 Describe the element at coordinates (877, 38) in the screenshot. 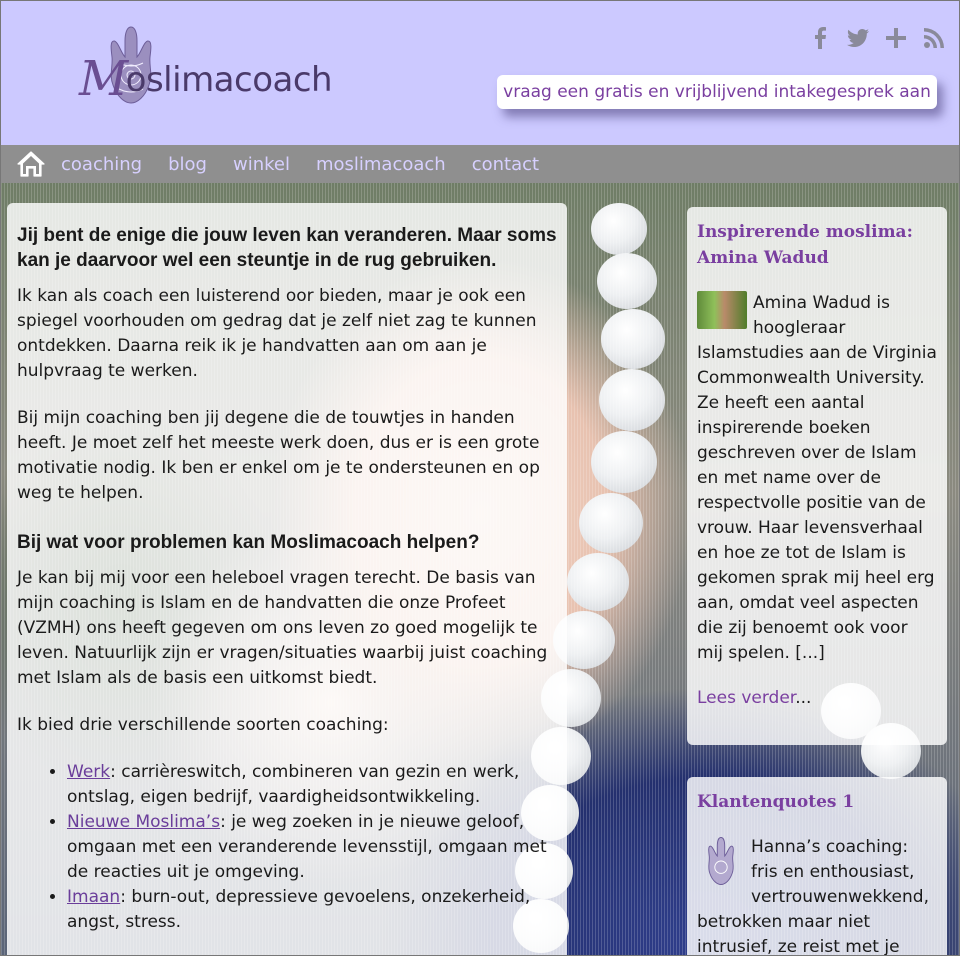

I see `social-links` at that location.